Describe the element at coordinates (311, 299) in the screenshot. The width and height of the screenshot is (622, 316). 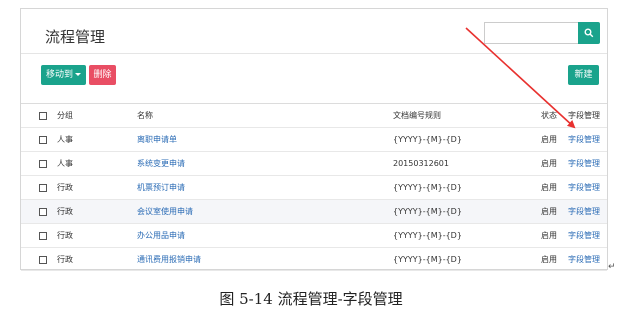
I see `figure-caption: 图 5-14 流程管理-字段管理` at that location.